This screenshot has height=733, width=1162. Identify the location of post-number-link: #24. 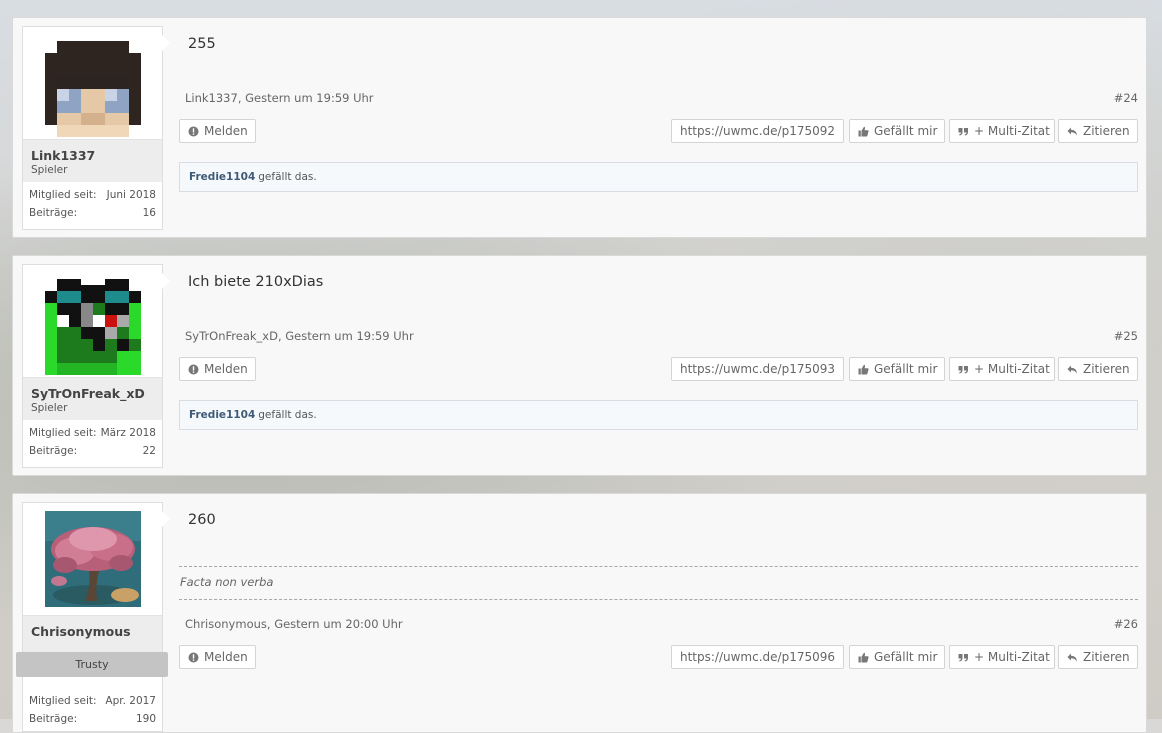
(1126, 98).